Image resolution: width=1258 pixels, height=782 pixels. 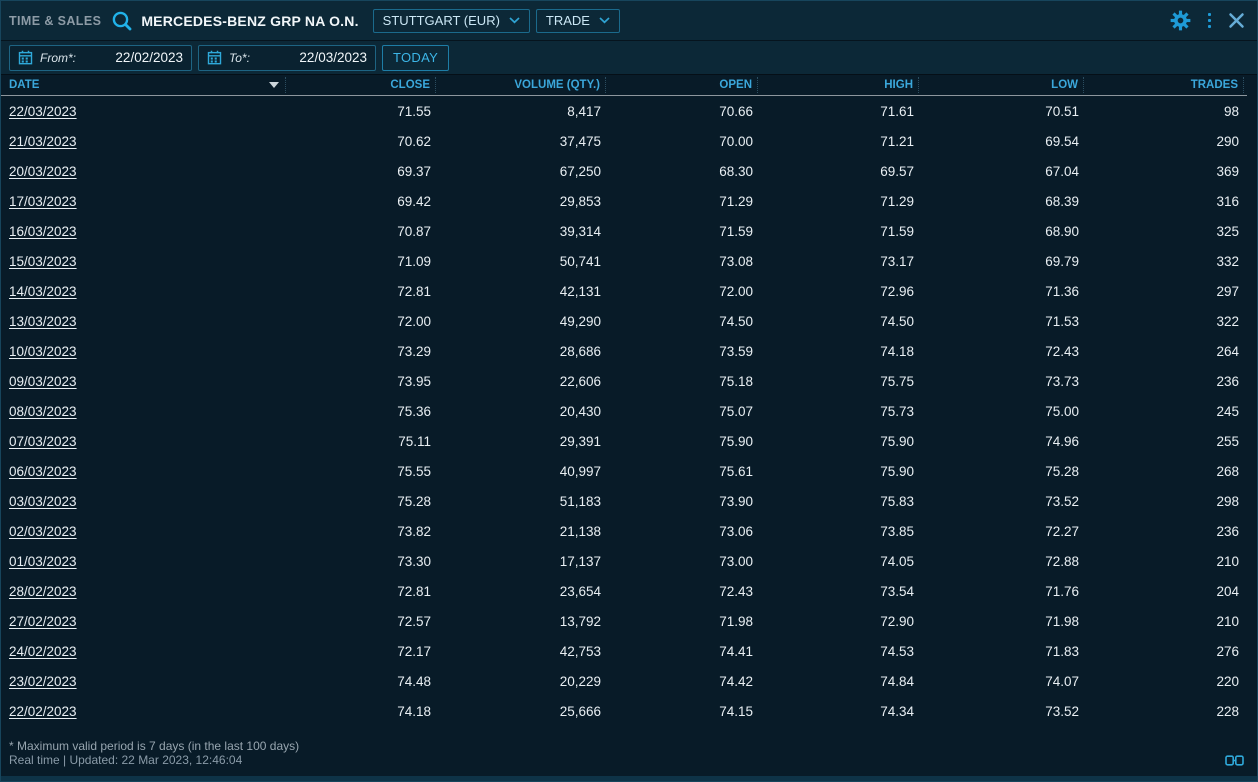 I want to click on date-link: 09/03/2023, so click(x=143, y=381).